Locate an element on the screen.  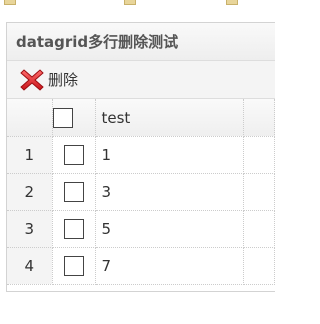
select-all-checkbox is located at coordinates (62, 117).